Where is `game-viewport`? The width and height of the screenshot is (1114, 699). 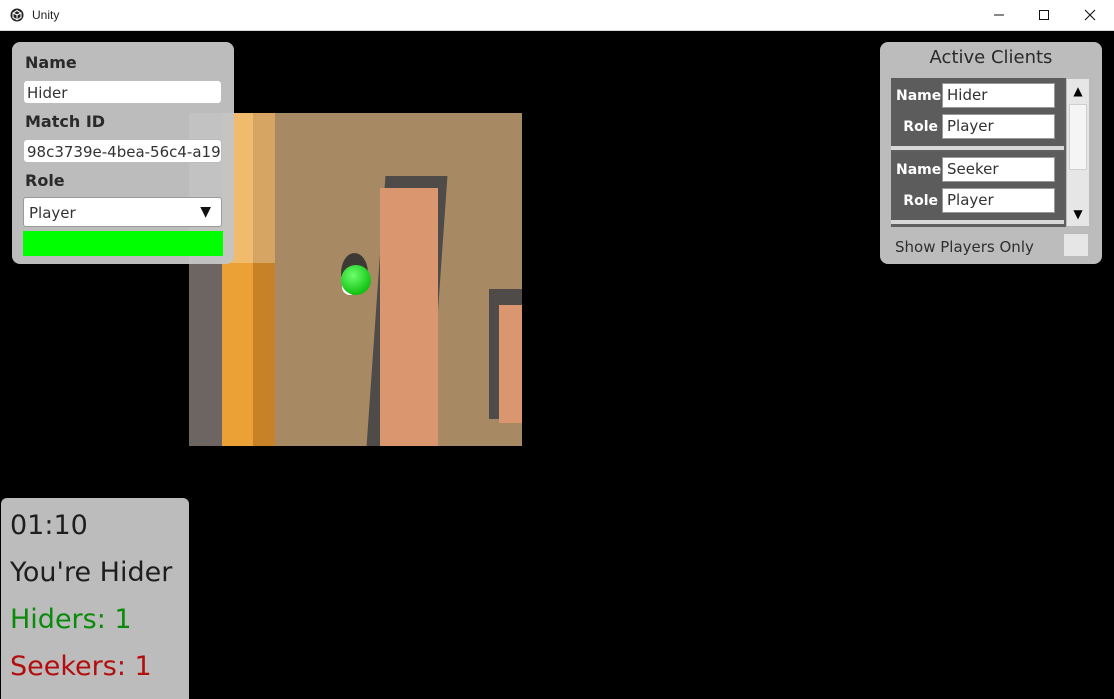 game-viewport is located at coordinates (355, 279).